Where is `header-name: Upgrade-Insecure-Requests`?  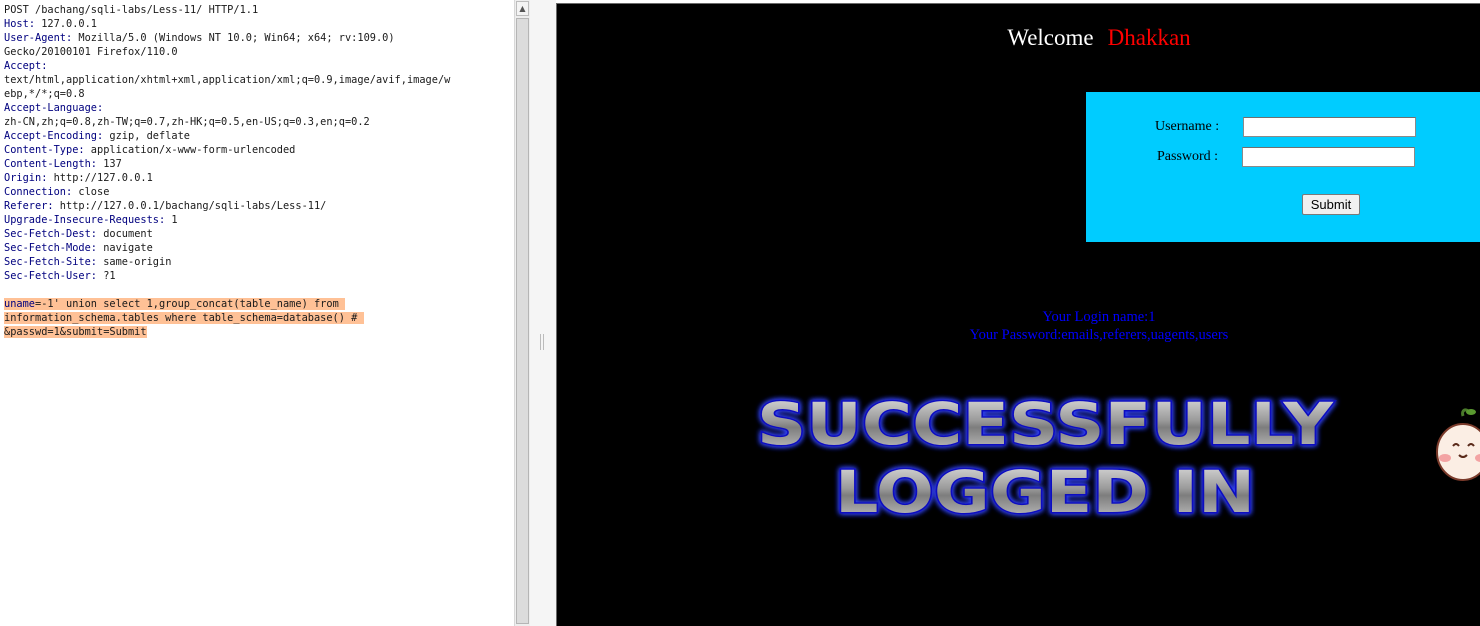
header-name: Upgrade-Insecure-Requests is located at coordinates (81, 220).